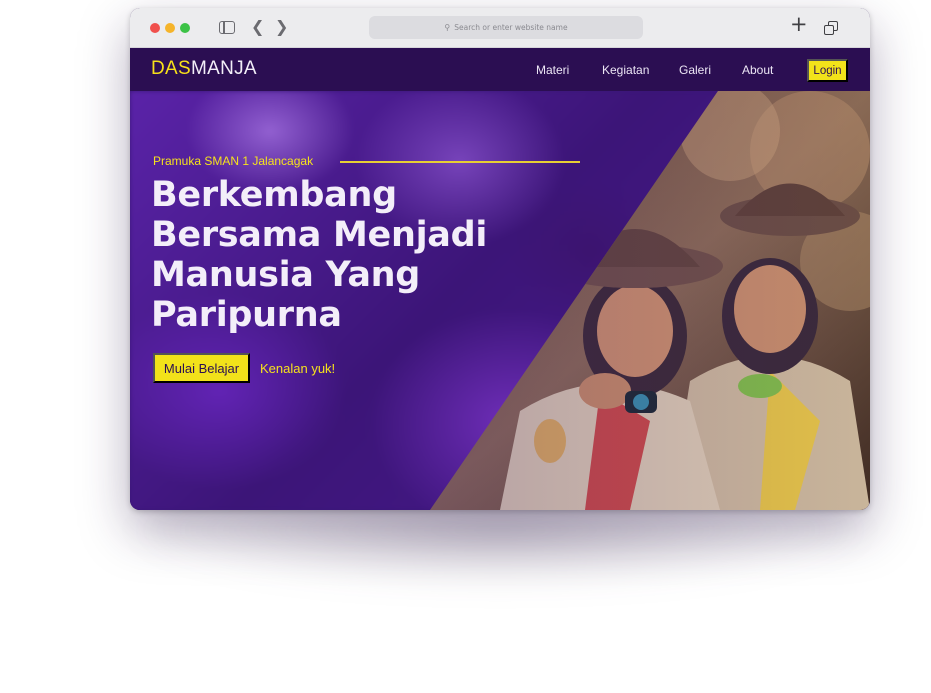 The image size is (931, 693). What do you see at coordinates (319, 235) in the screenshot?
I see `hero-title-line: Bersama Menjadi` at bounding box center [319, 235].